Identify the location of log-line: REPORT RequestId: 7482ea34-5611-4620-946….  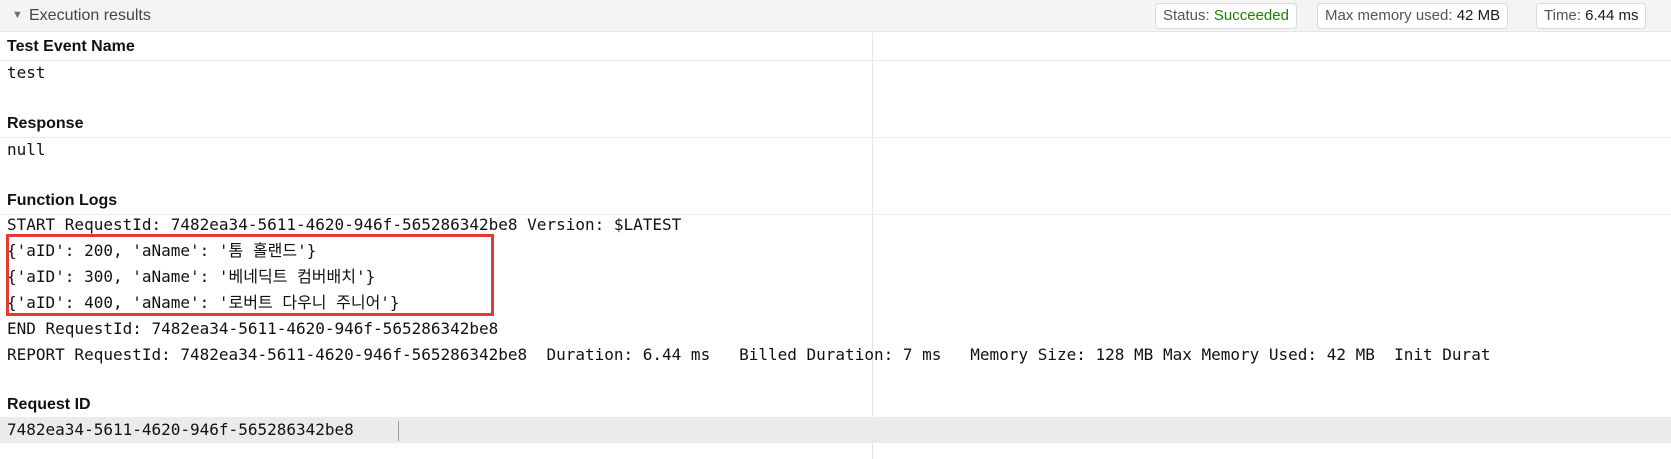
(749, 354).